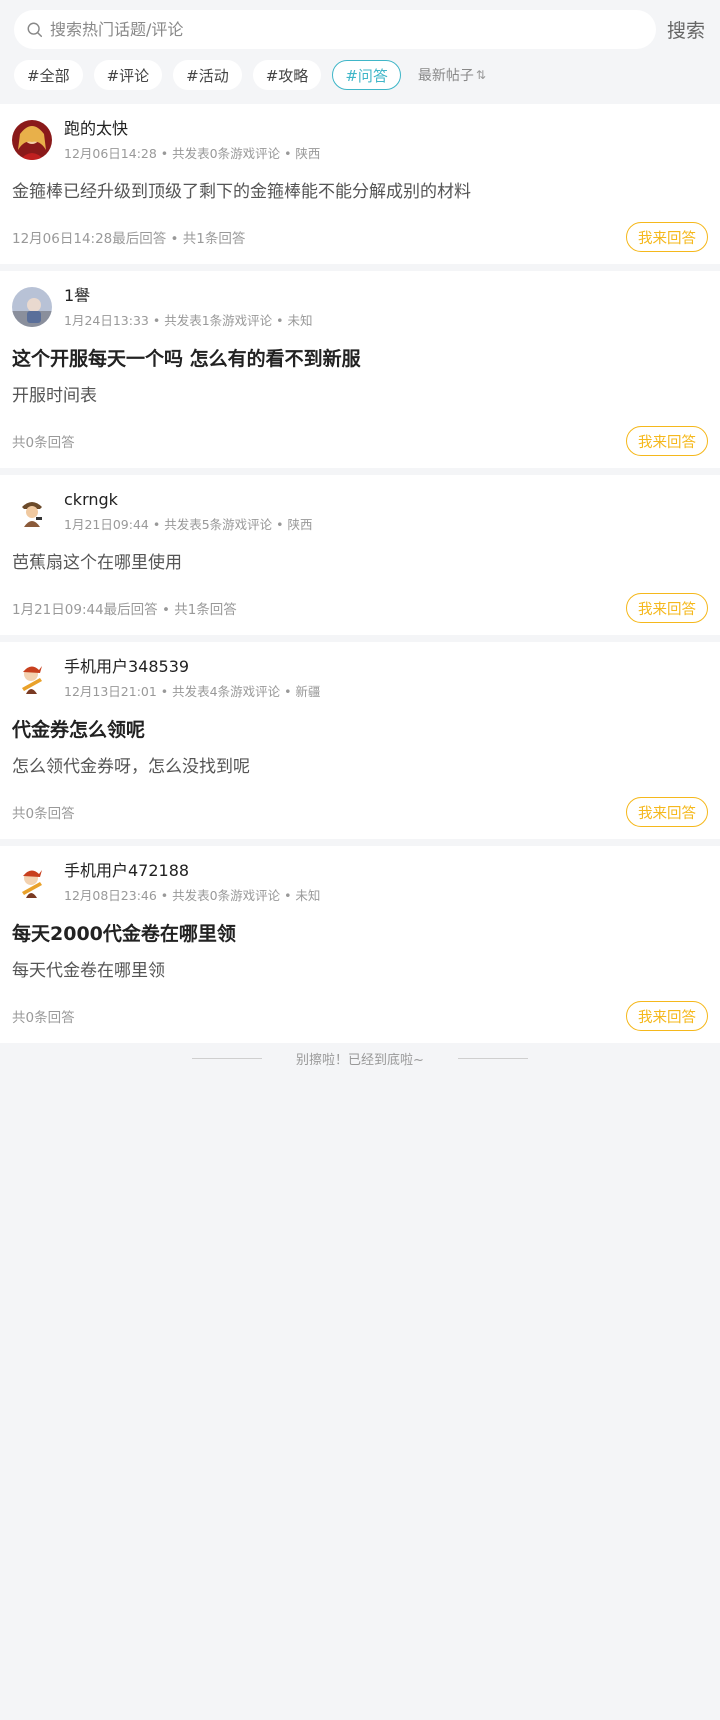  What do you see at coordinates (35, 29) in the screenshot?
I see `search-icon` at bounding box center [35, 29].